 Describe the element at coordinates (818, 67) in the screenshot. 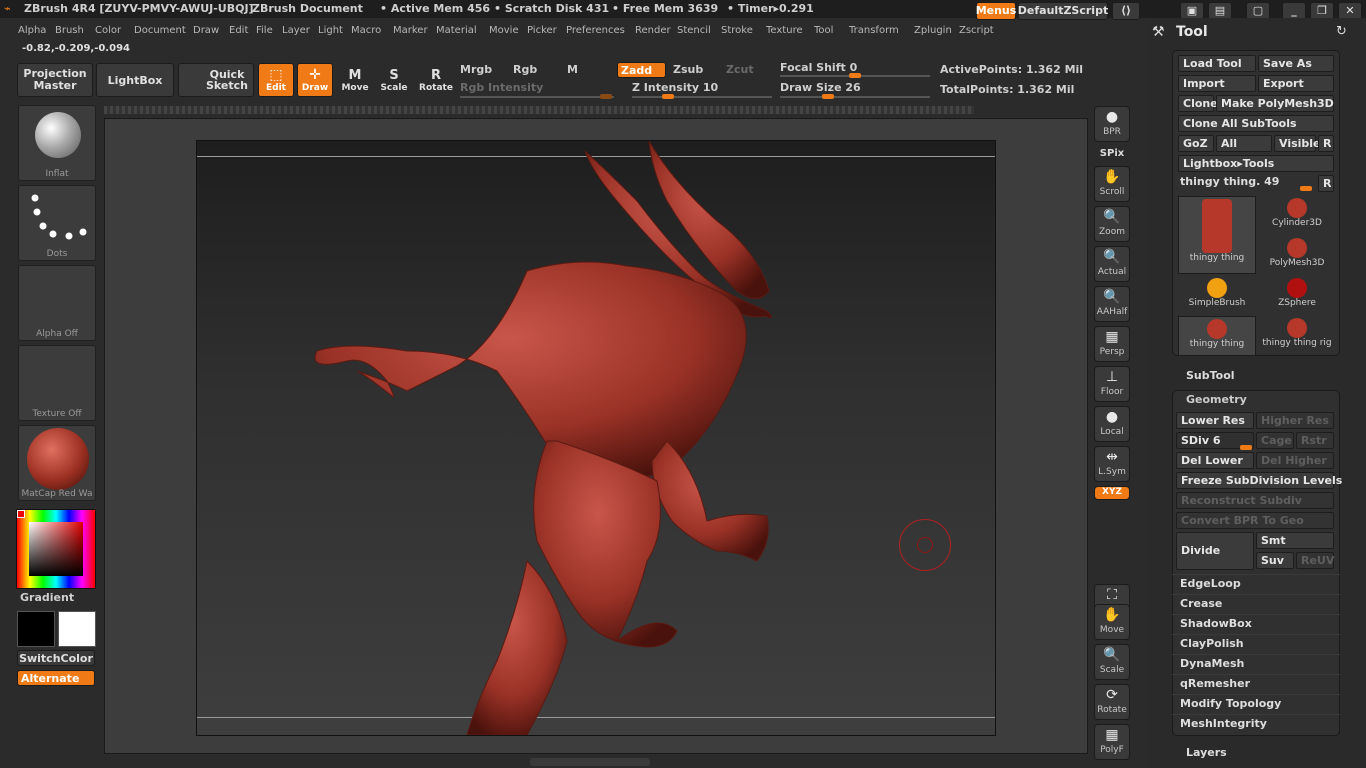

I see `focal-shift-slider: Focal Shift 0` at that location.